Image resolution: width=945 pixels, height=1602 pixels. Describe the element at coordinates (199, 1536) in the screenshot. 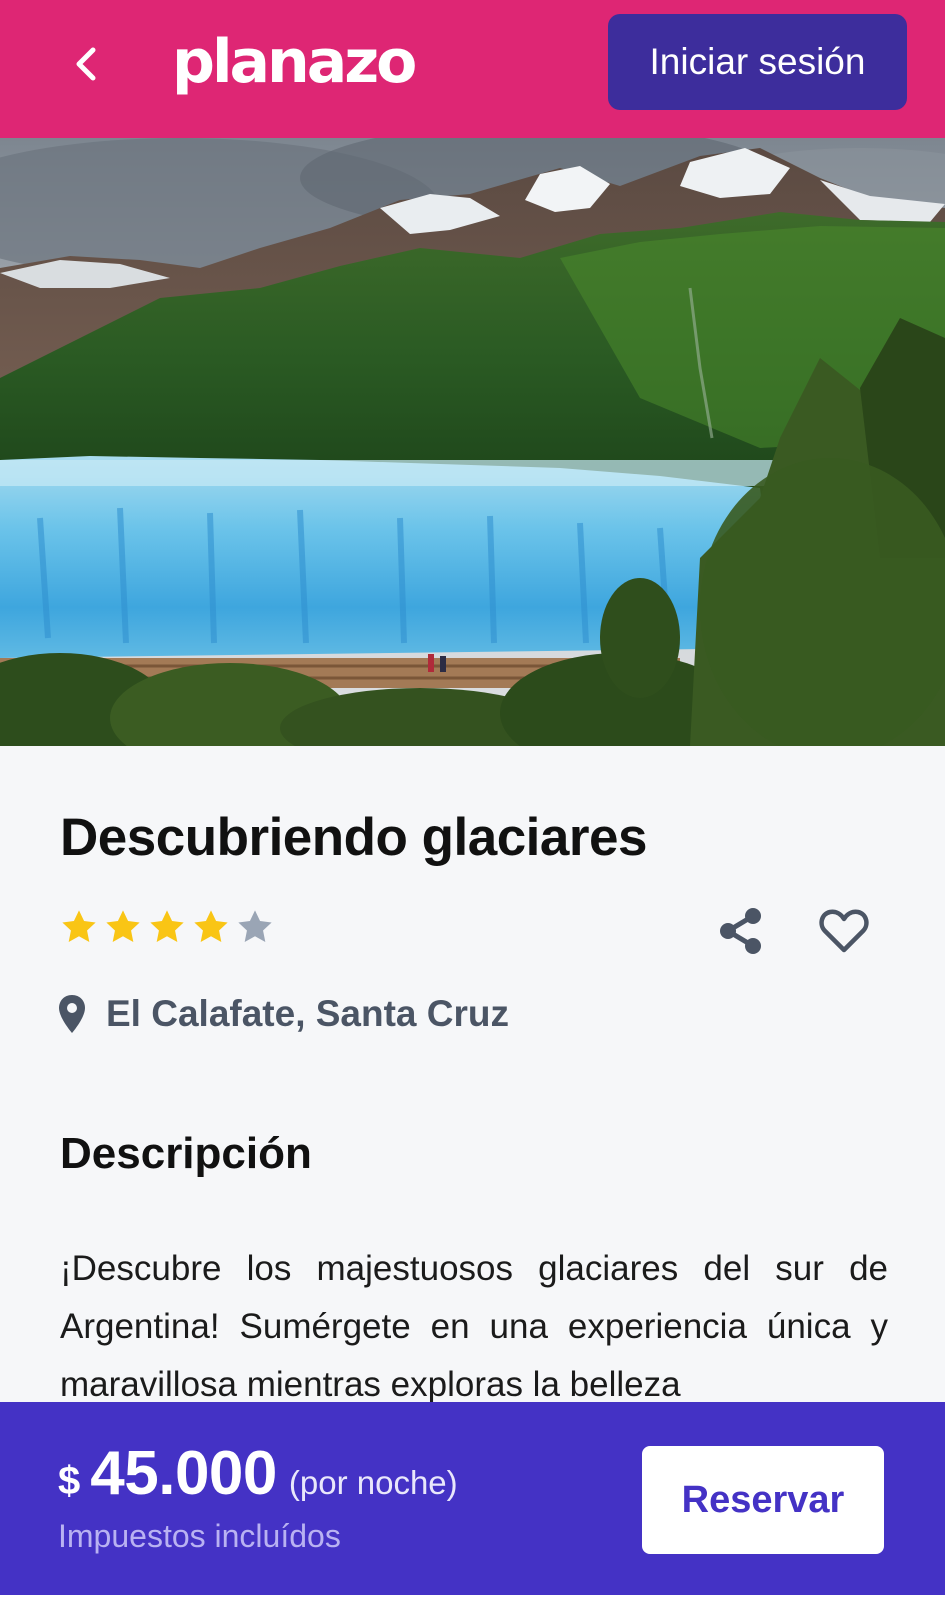

I see `taxes-note: Impuestos incluídos` at that location.